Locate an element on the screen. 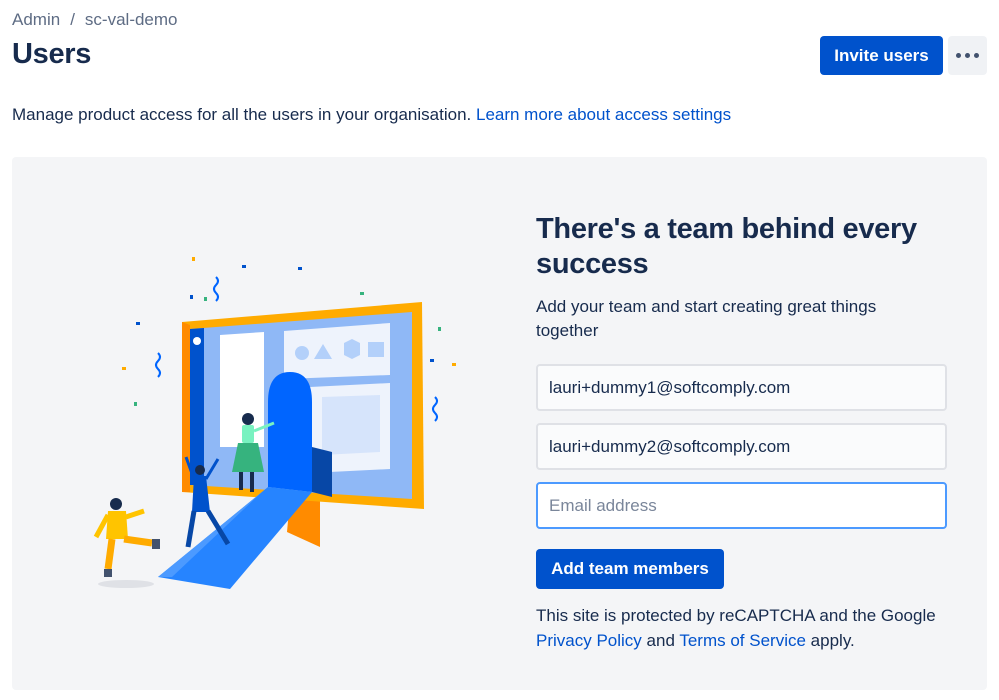 The height and width of the screenshot is (700, 999). page-title: Users is located at coordinates (52, 54).